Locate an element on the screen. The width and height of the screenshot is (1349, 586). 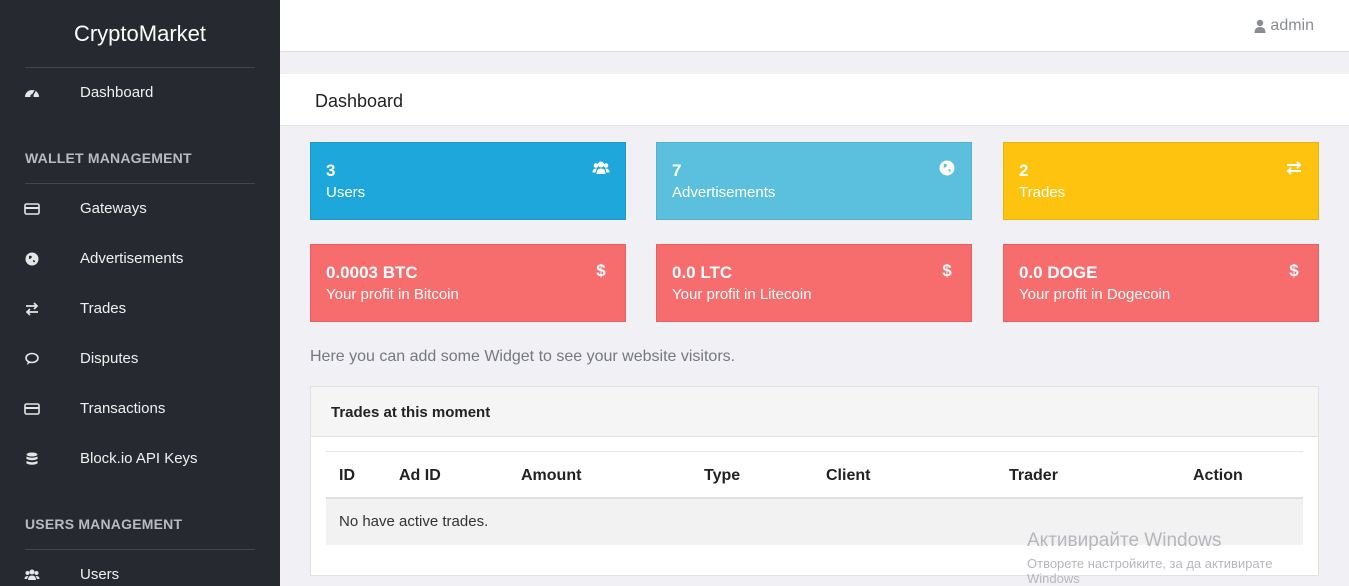
sidebar-item-label: Gateways is located at coordinates (113, 208).